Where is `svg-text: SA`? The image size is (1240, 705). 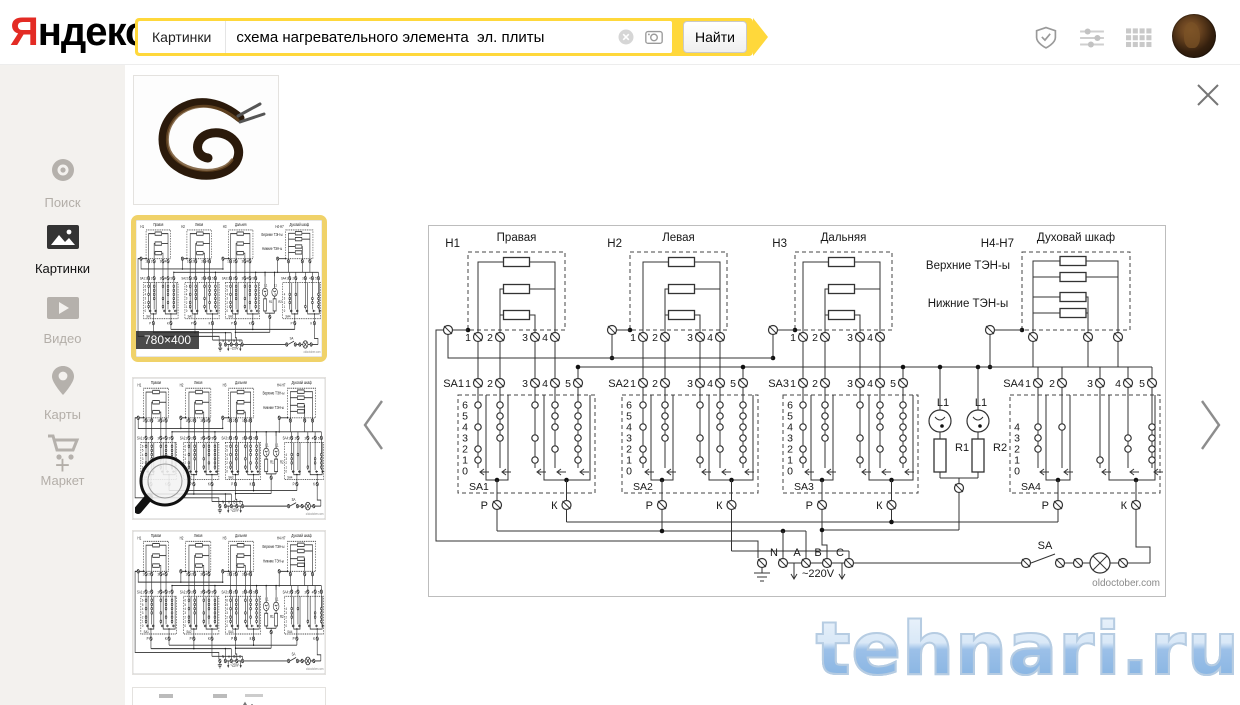
svg-text: SA is located at coordinates (292, 338).